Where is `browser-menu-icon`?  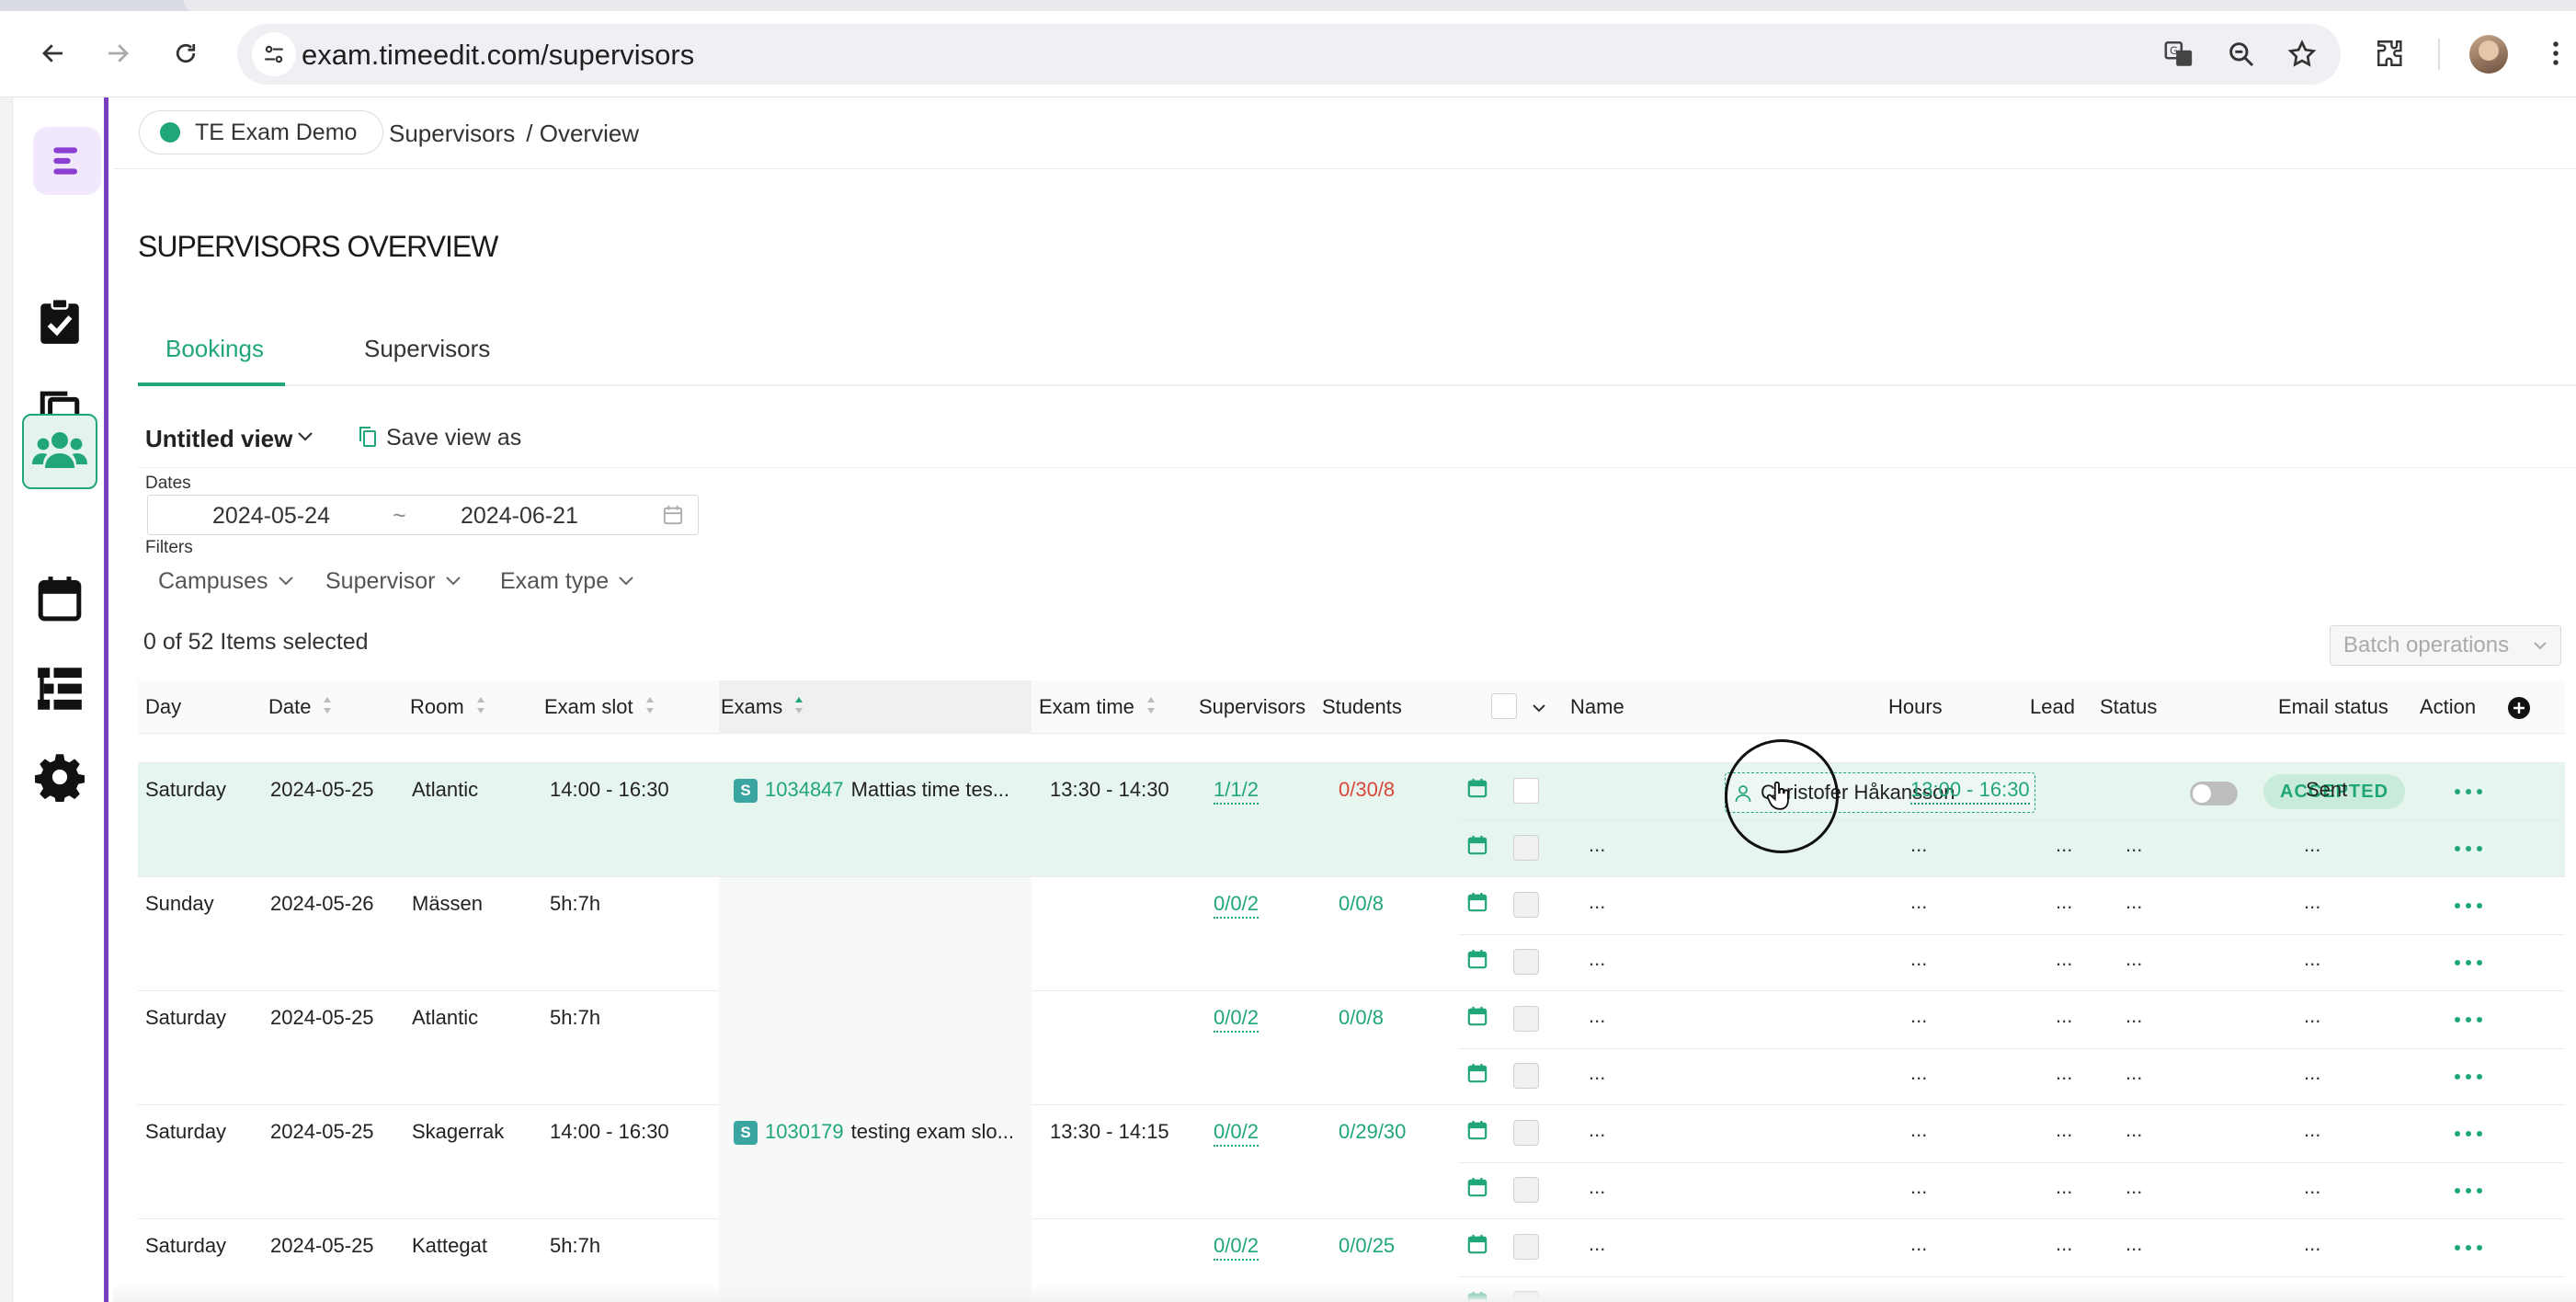
browser-menu-icon is located at coordinates (2555, 53).